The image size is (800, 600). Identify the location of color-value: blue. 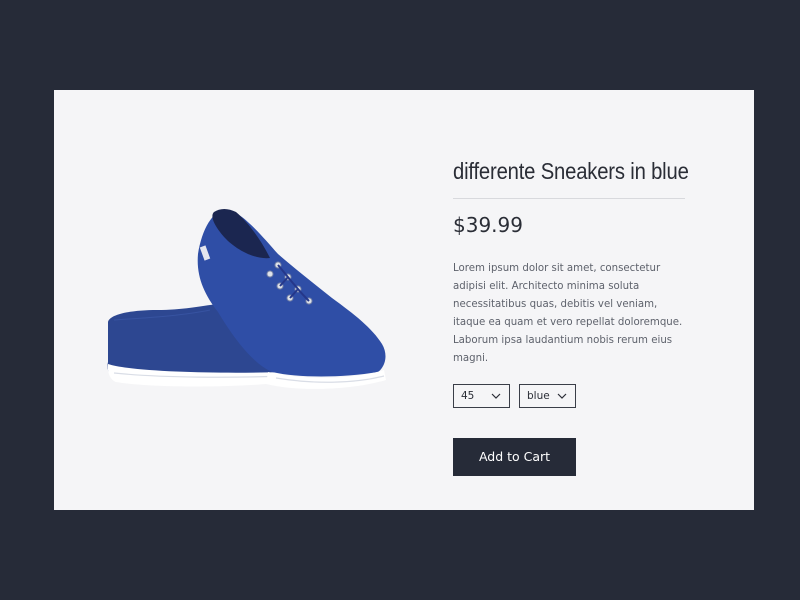
(538, 396).